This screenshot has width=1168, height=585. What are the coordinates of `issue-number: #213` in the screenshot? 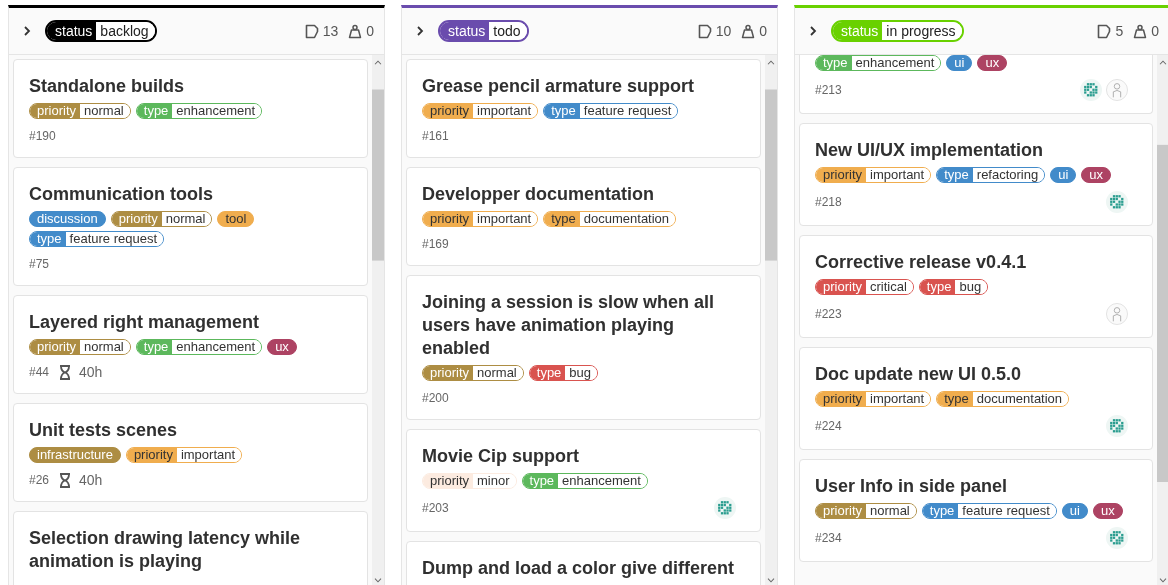 It's located at (828, 90).